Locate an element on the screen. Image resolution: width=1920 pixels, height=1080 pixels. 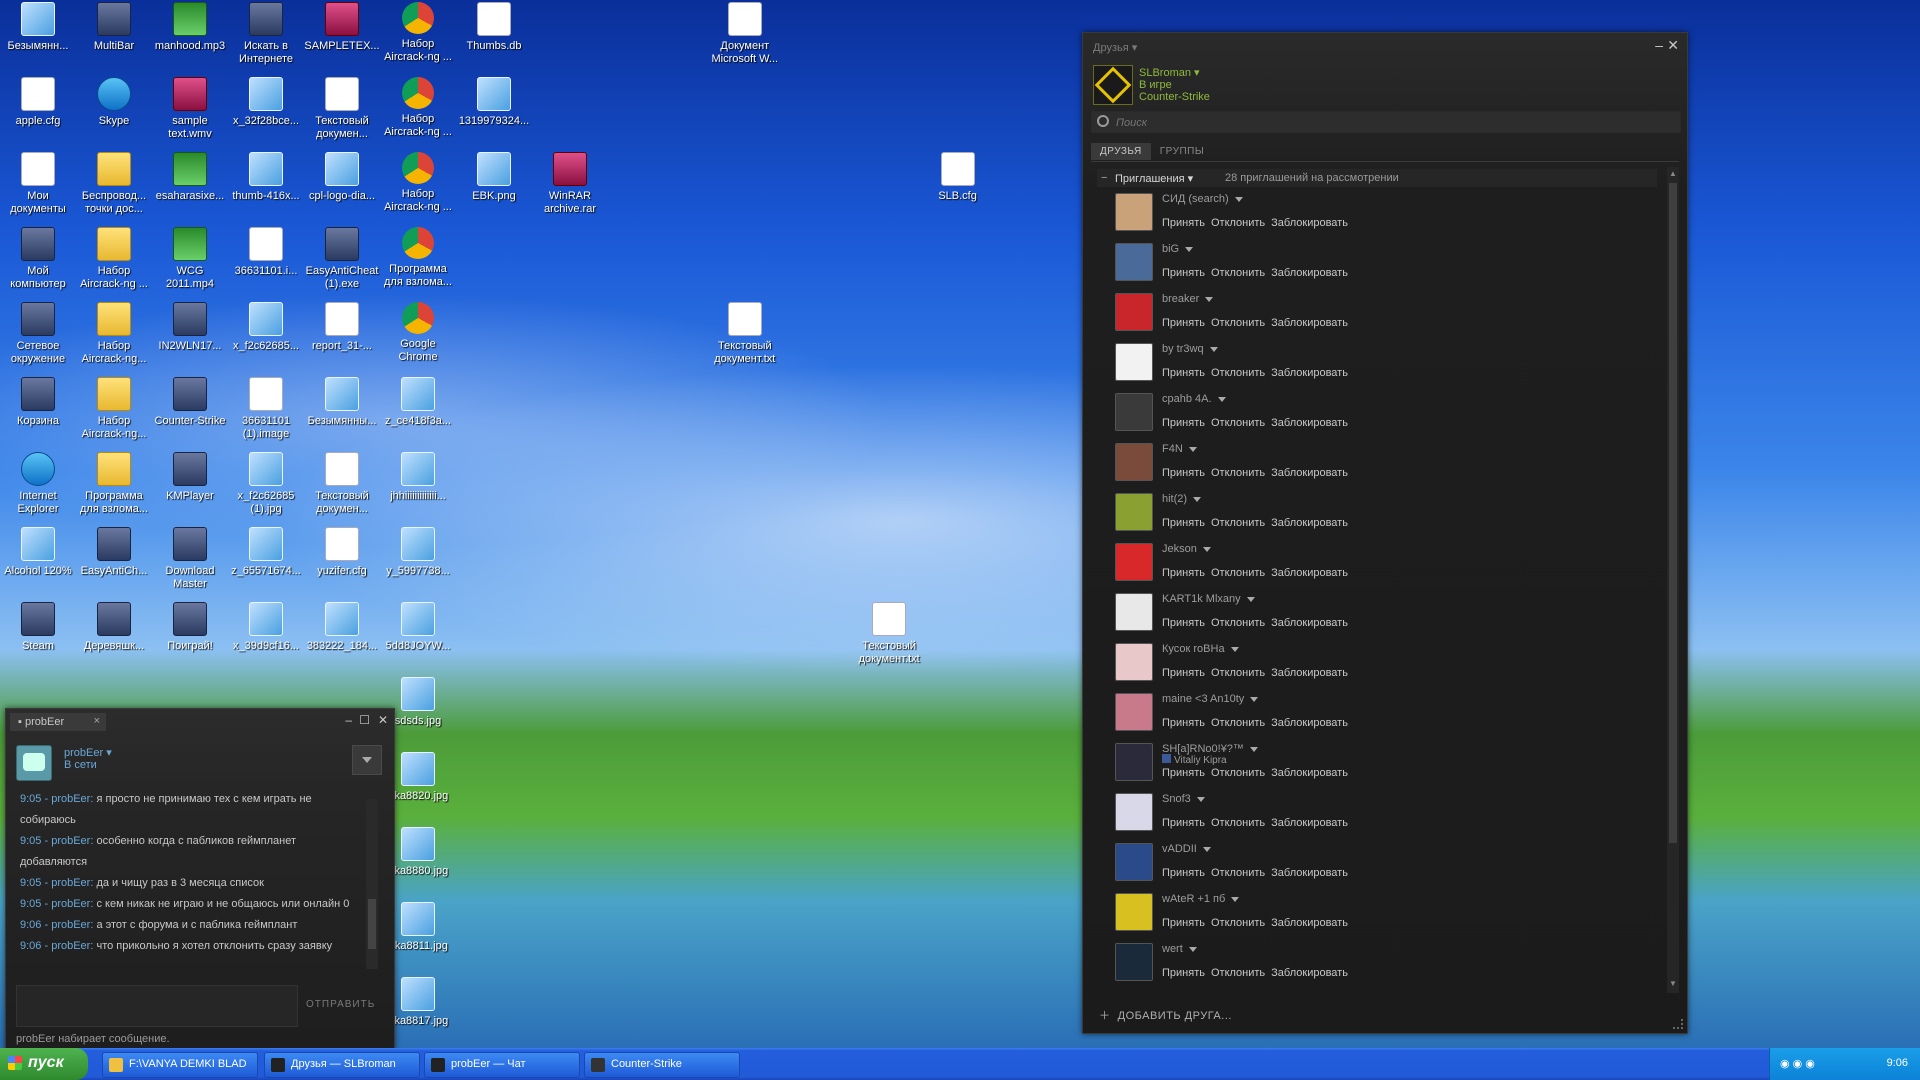
invite-name: maine <3 An10ty is located at coordinates (1210, 699).